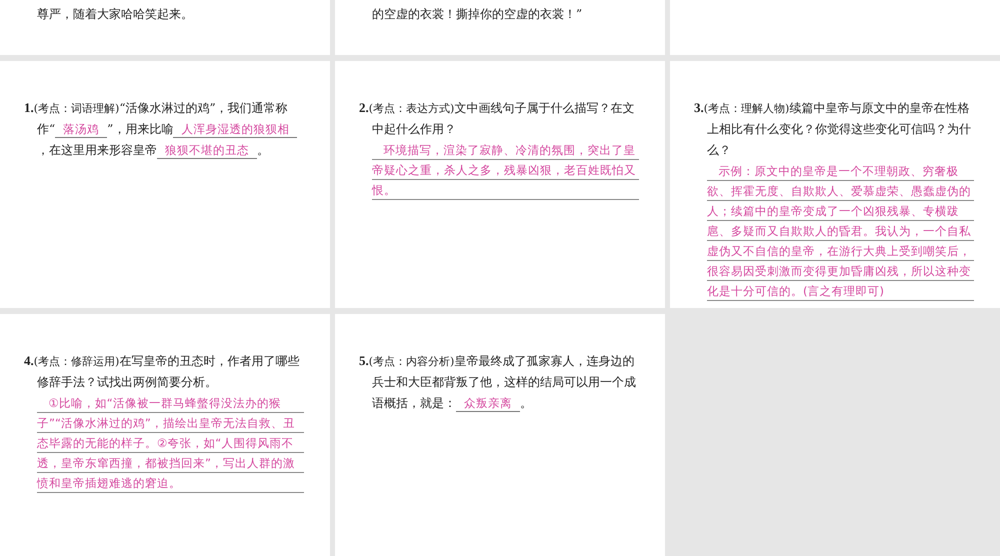 The image size is (1000, 556). Describe the element at coordinates (833, 129) in the screenshot. I see `question-text: 3.(考点：理解人物)续篇中皇帝与原文中的皇帝在性格上相比有什么变化？你觉得这些变化可信吗？为什么？` at that location.